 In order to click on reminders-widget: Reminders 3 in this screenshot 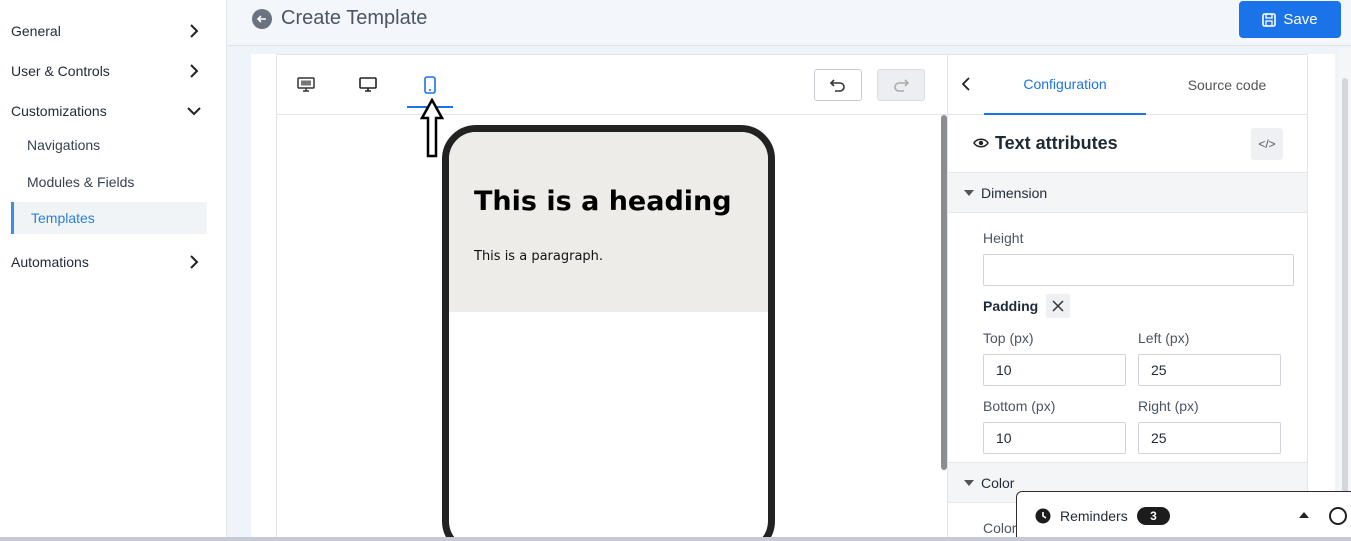, I will do `click(1183, 516)`.